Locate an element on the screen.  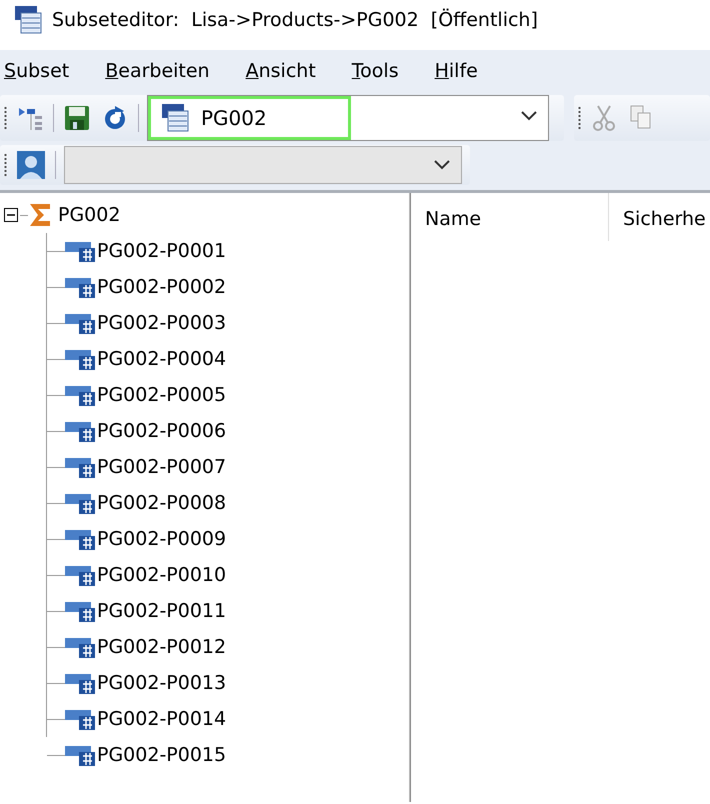
tree-node: PG002-P0005 is located at coordinates (161, 395).